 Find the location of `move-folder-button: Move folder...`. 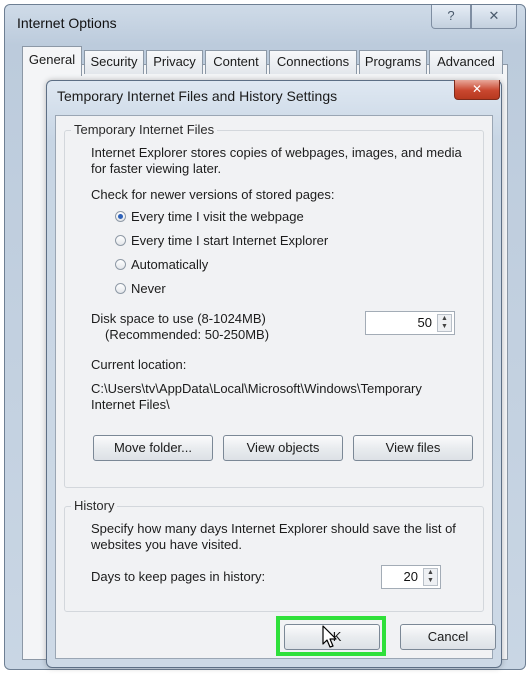

move-folder-button: Move folder... is located at coordinates (153, 448).